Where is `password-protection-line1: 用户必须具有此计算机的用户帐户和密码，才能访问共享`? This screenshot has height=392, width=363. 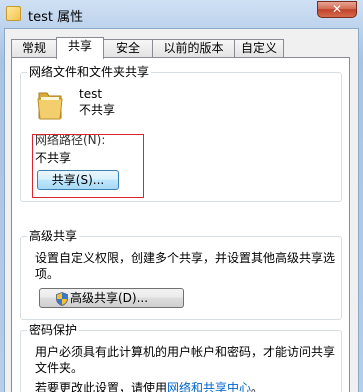 password-protection-line1: 用户必须具有此计算机的用户帐户和密码，才能访问共享 is located at coordinates (185, 352).